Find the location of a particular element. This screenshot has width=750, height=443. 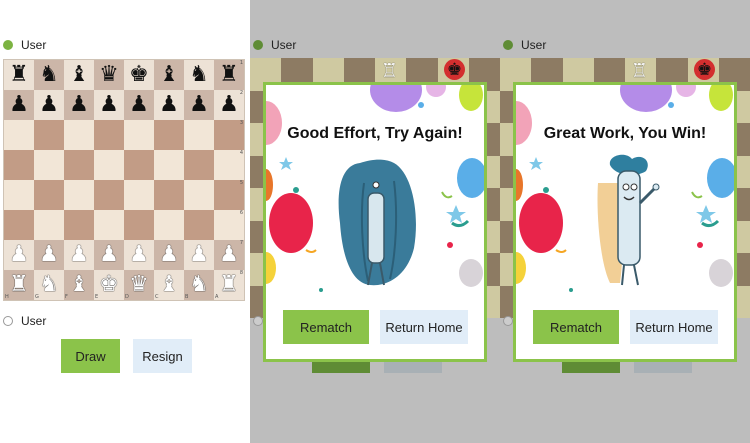

board-square: 4 is located at coordinates (229, 165).